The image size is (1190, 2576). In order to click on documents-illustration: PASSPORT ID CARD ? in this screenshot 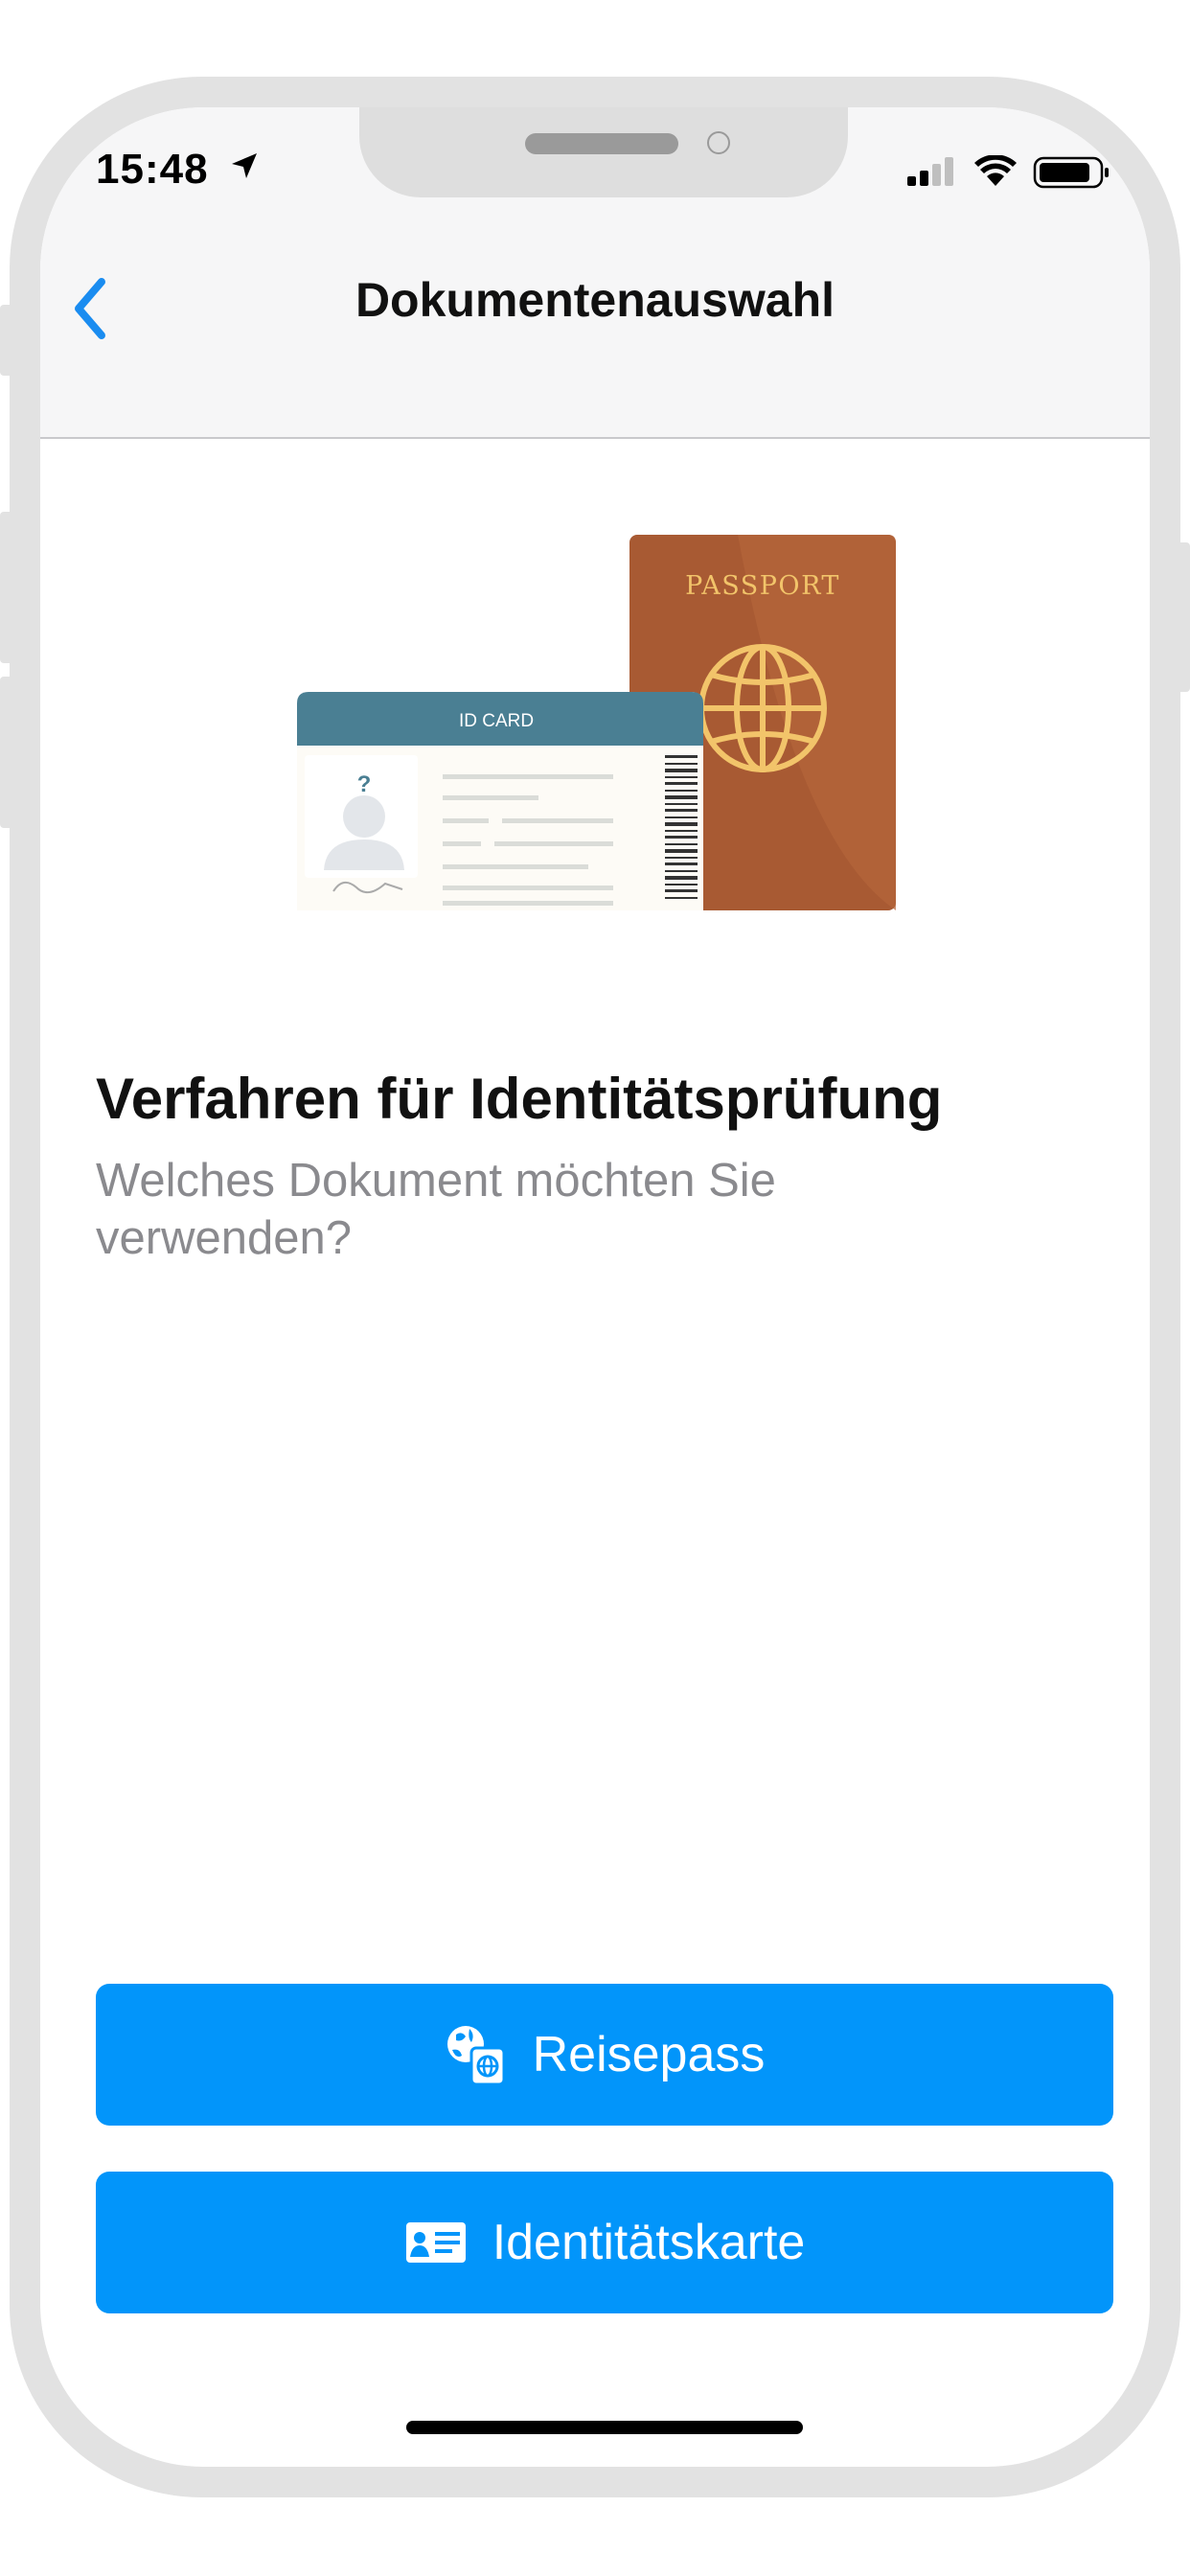, I will do `click(596, 722)`.